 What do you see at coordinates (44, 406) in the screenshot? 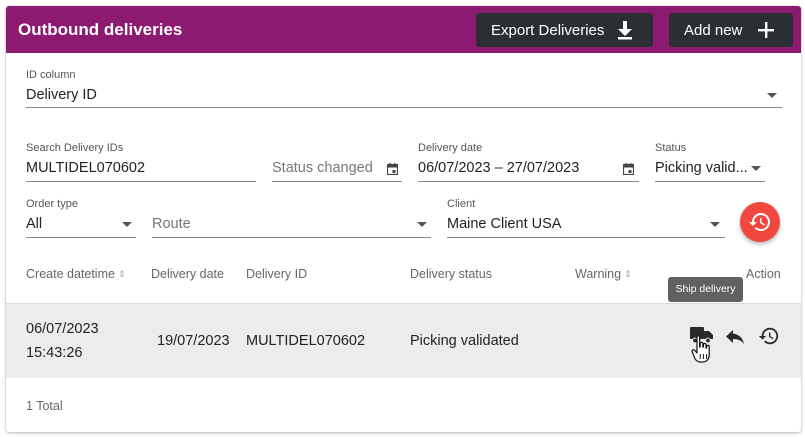
I see `total-count: 1 Total` at bounding box center [44, 406].